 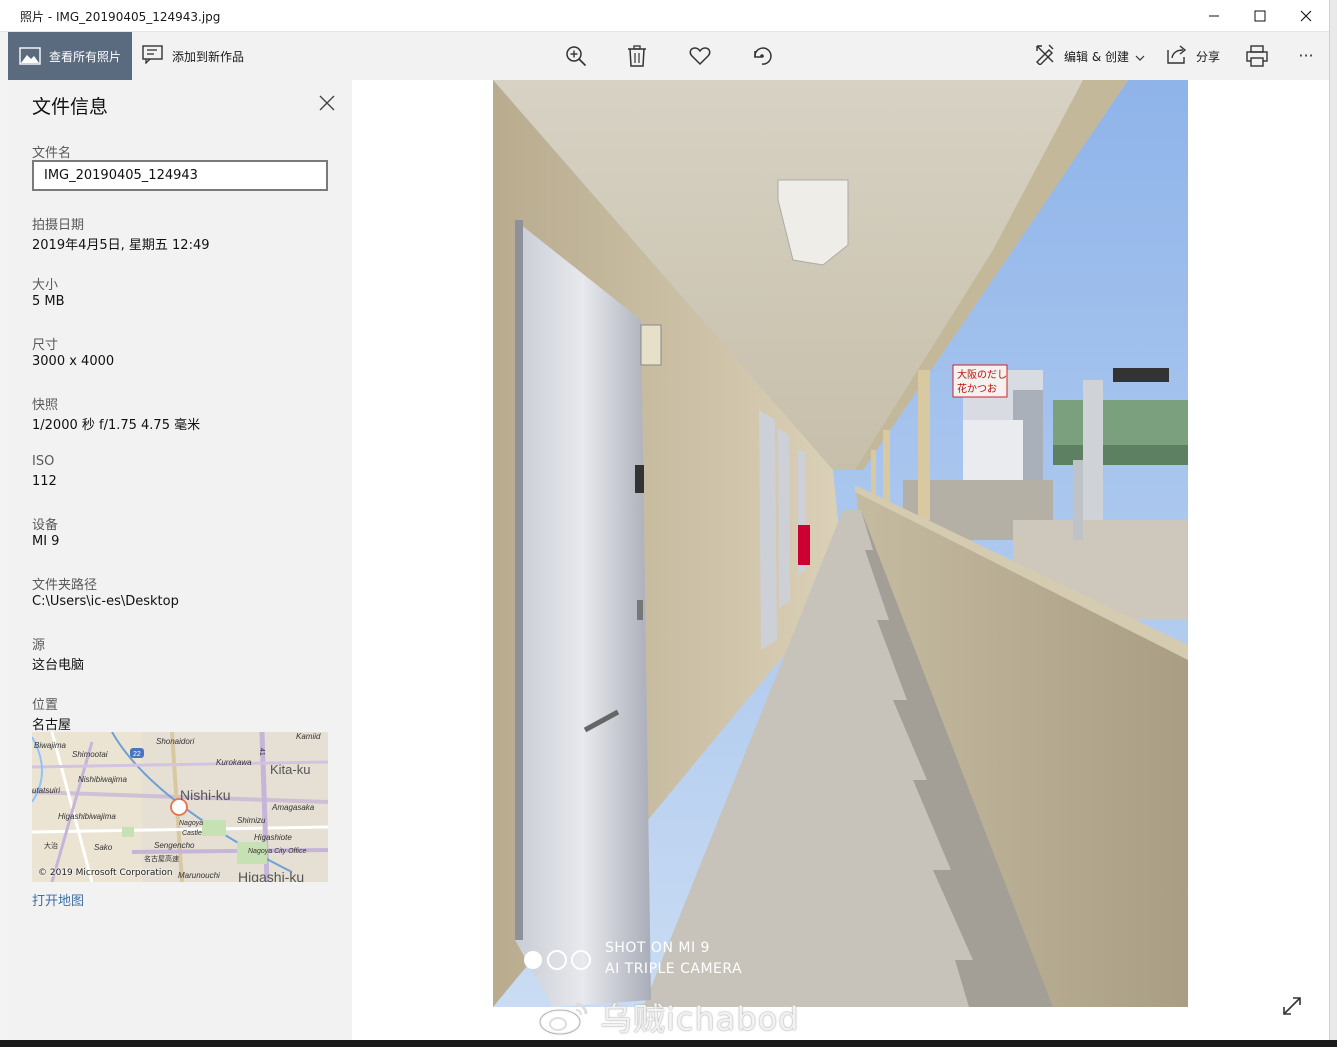 I want to click on minimize-icon, so click(x=1214, y=16).